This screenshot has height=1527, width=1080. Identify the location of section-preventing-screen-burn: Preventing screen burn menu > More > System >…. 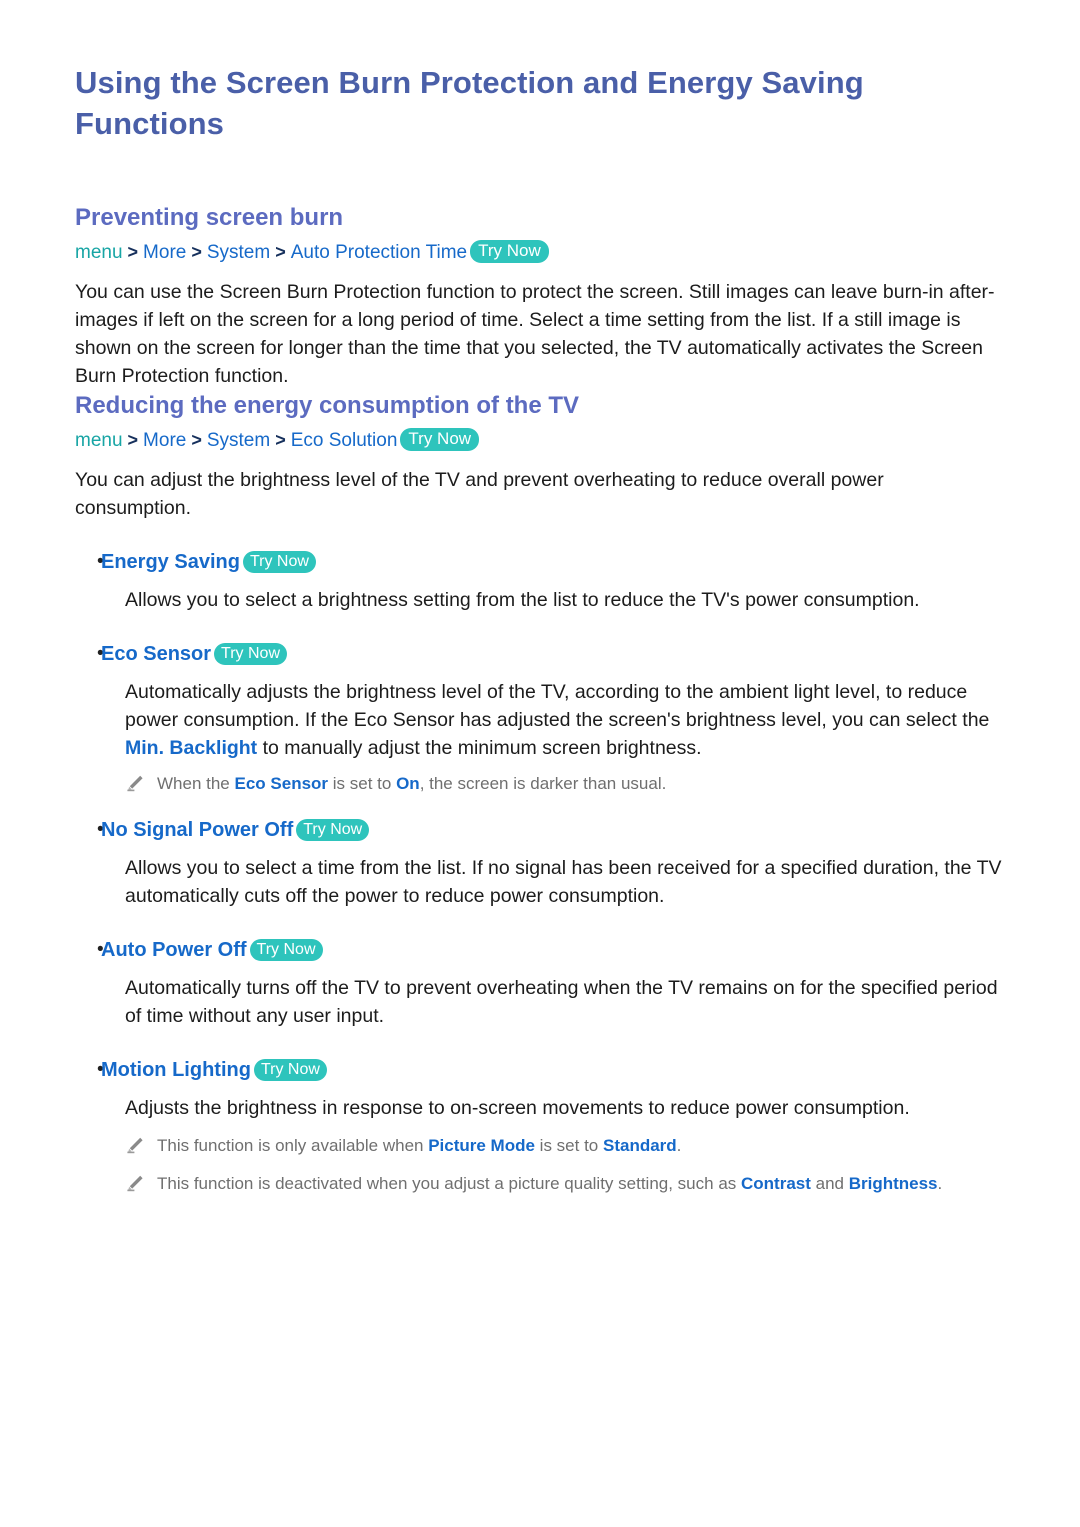
(540, 296).